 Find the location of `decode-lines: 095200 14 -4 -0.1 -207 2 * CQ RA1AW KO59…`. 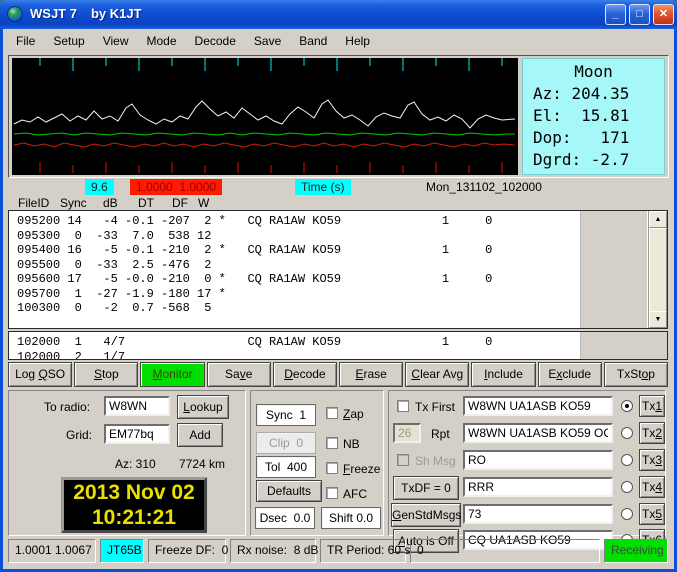

decode-lines: 095200 14 -4 -0.1 -207 2 * CQ RA1AW KO59… is located at coordinates (255, 264).